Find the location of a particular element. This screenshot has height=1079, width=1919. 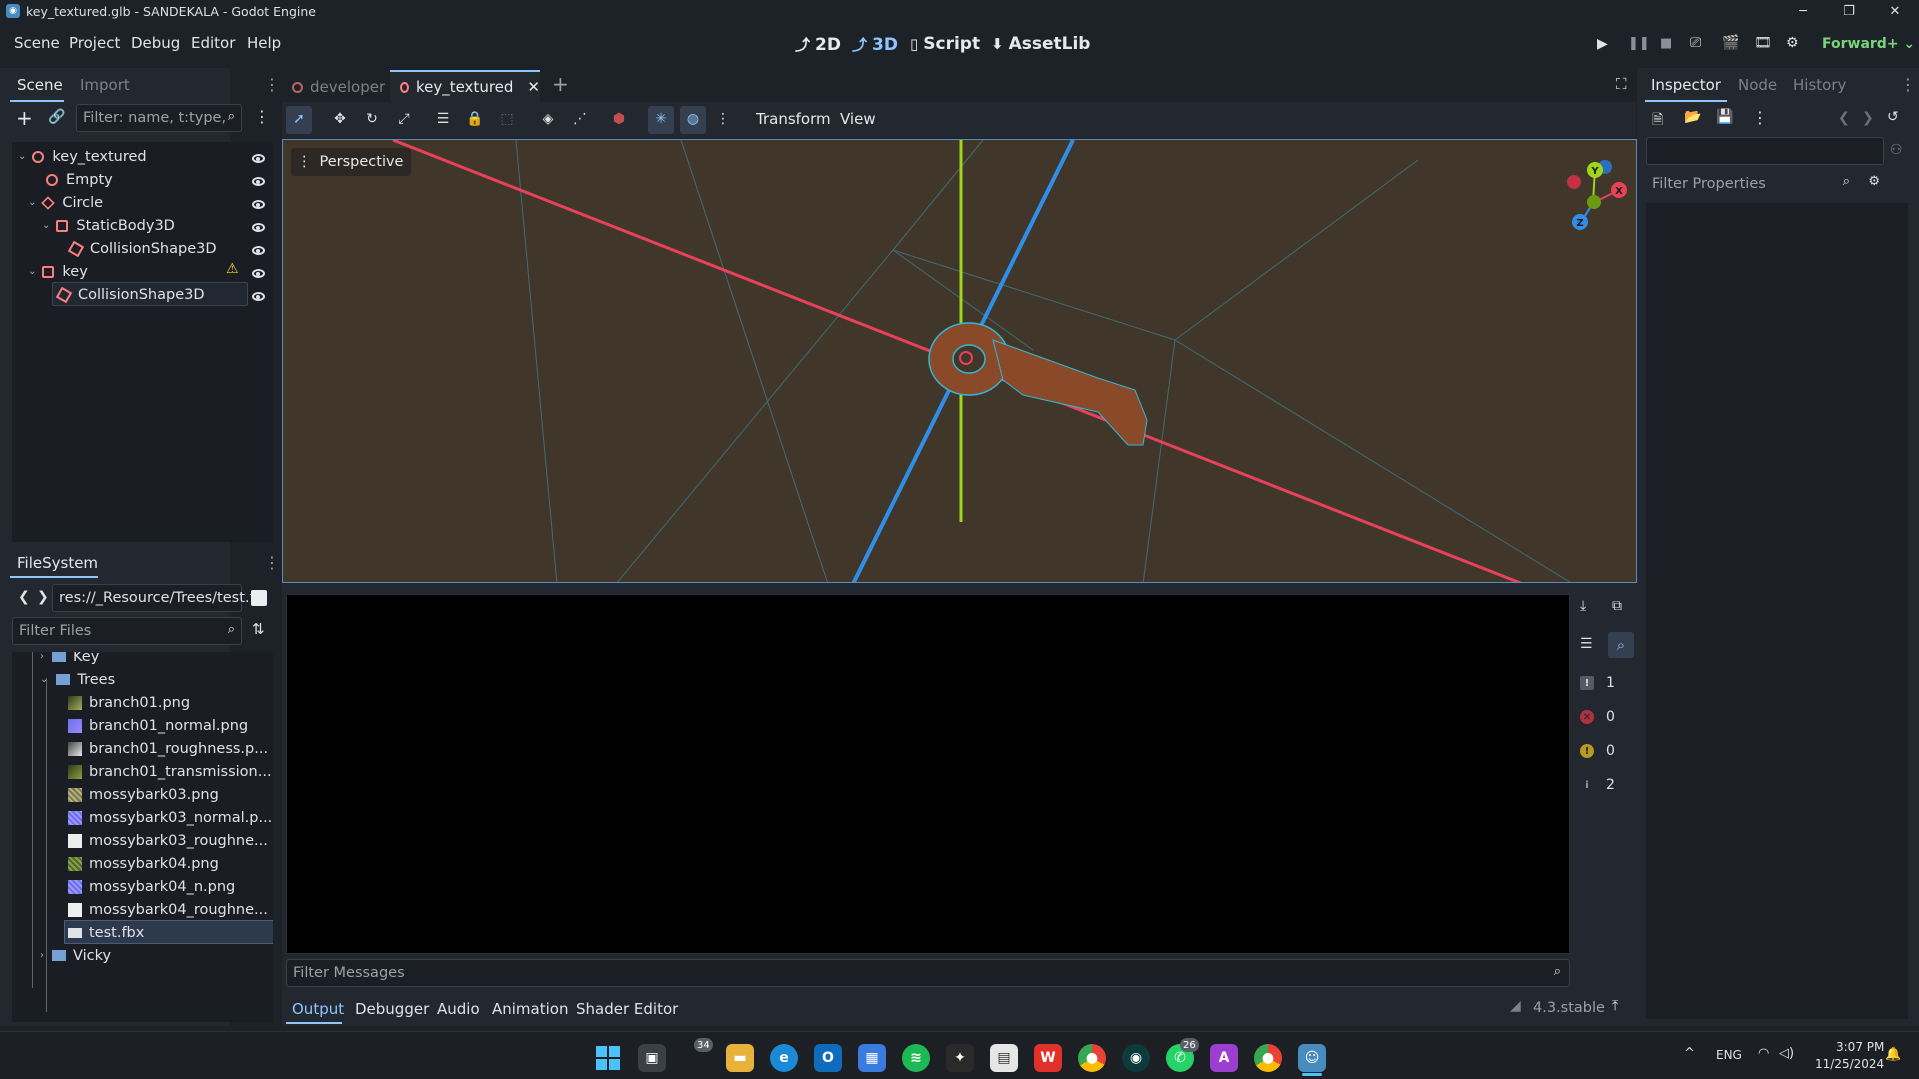

affinity-icon: A is located at coordinates (1224, 1058).